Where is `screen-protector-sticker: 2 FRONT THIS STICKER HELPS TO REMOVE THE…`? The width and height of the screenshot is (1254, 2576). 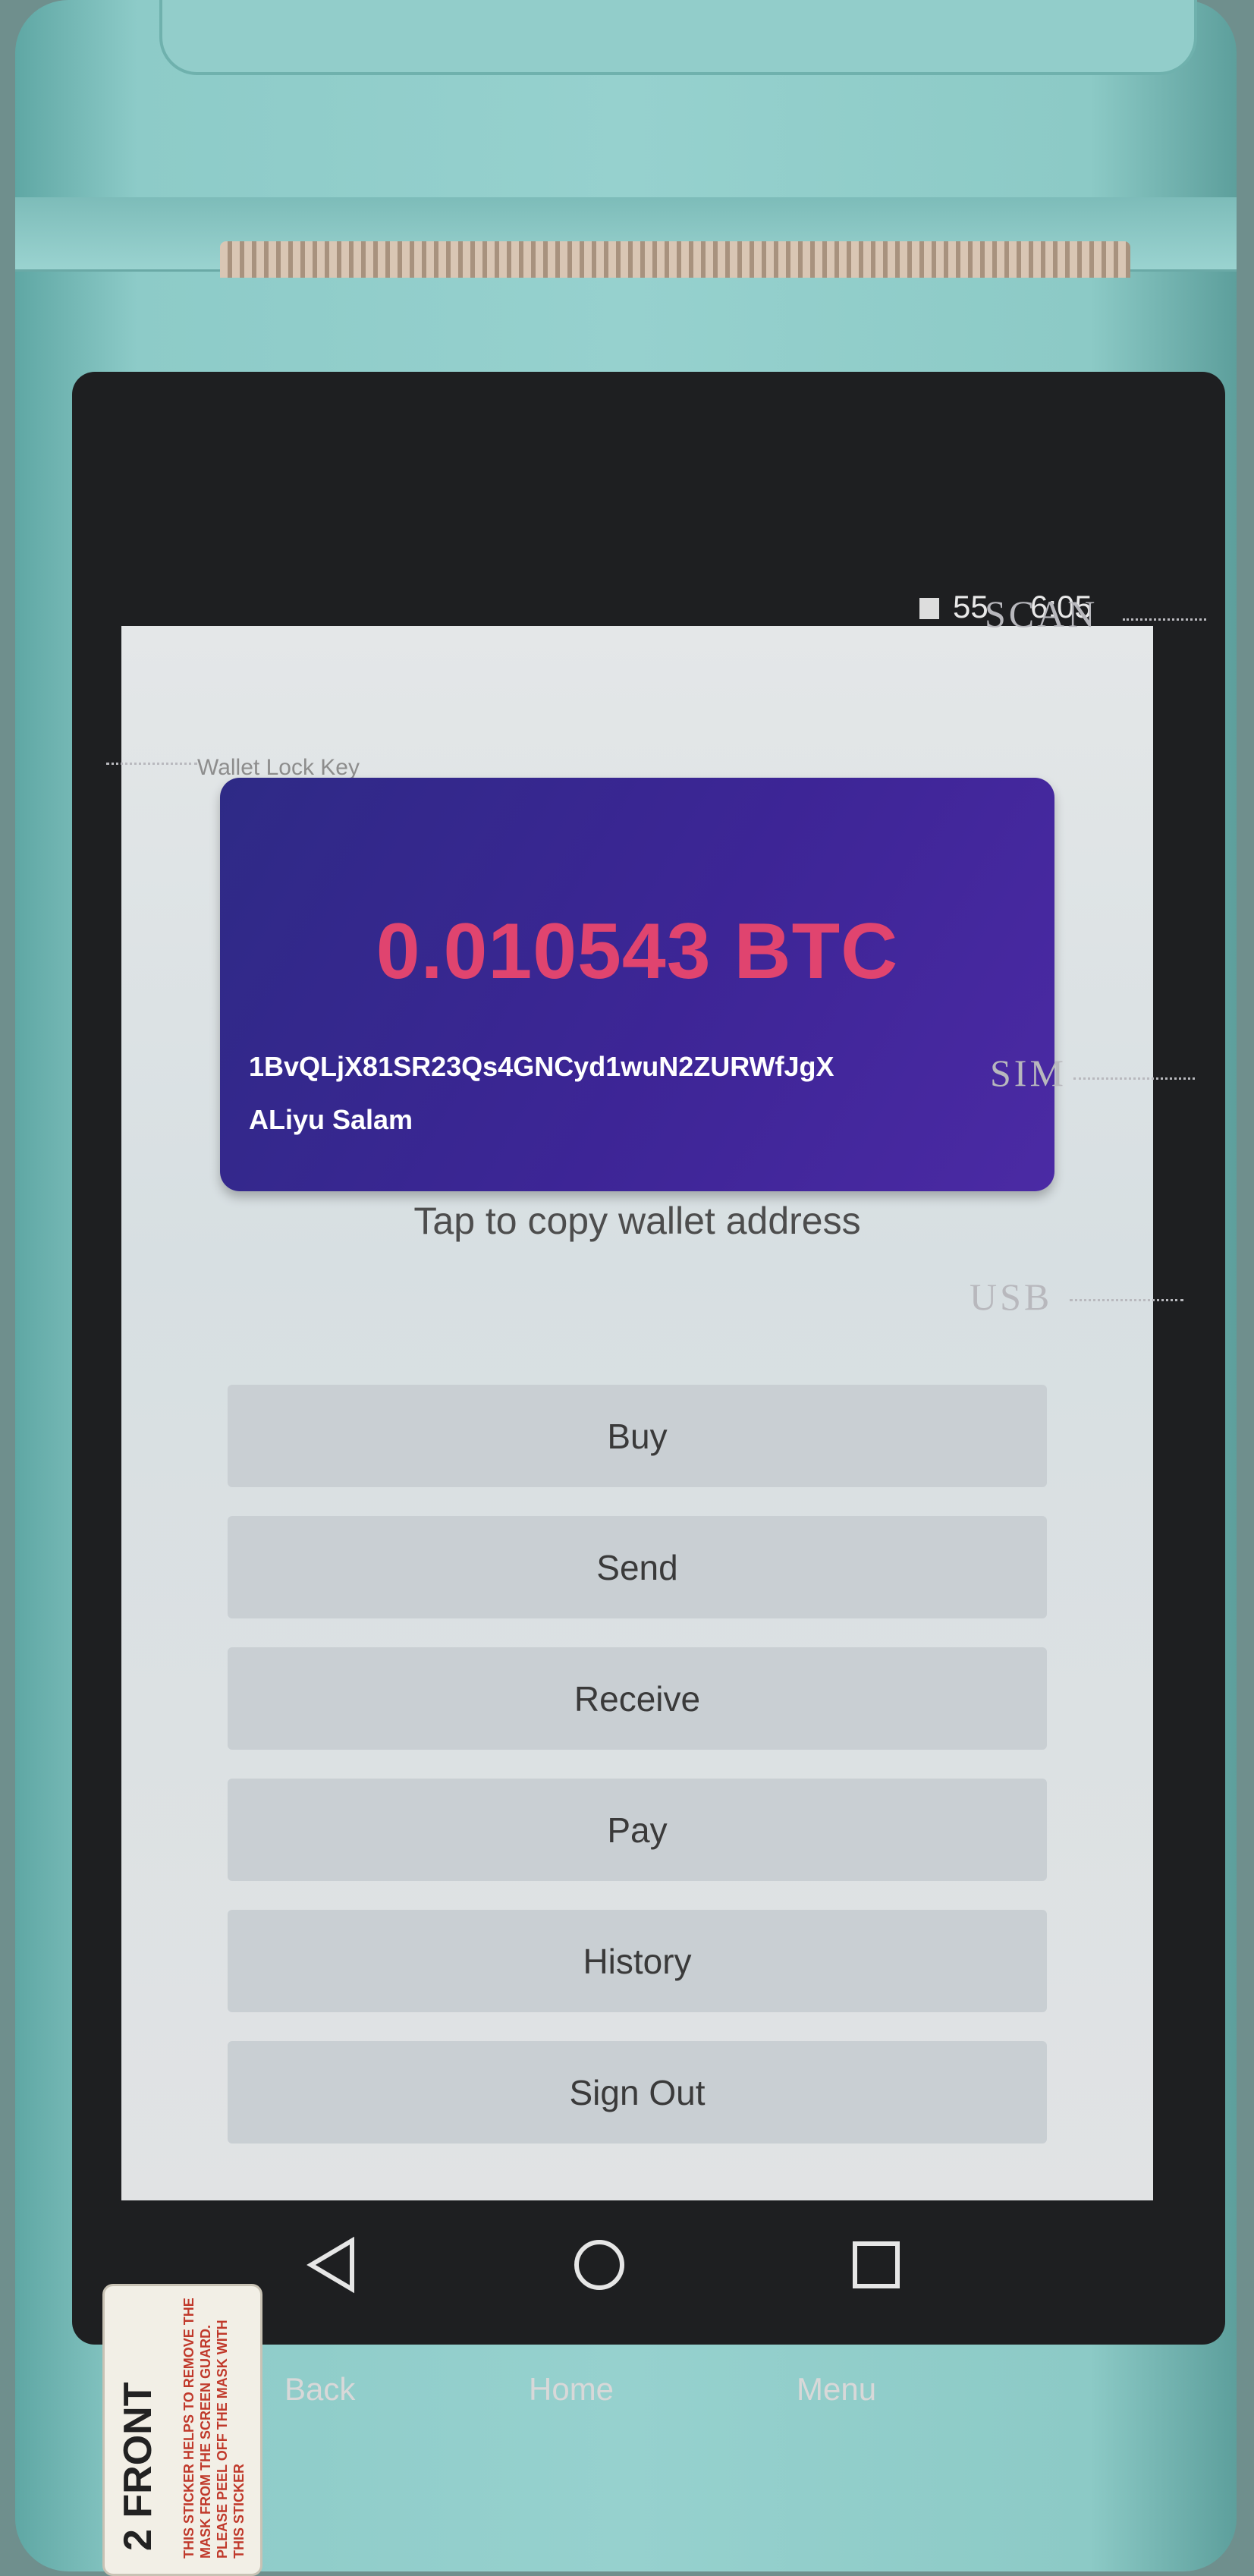
screen-protector-sticker: 2 FRONT THIS STICKER HELPS TO REMOVE THE… is located at coordinates (182, 2430).